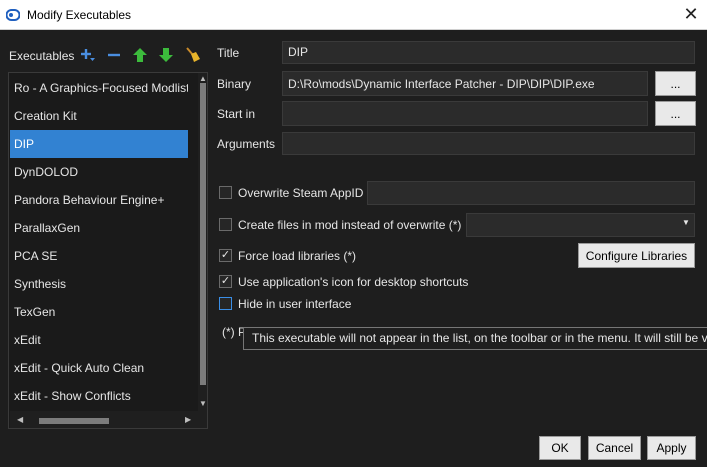 The image size is (707, 467). Describe the element at coordinates (560, 448) in the screenshot. I see `ok-button: OK` at that location.